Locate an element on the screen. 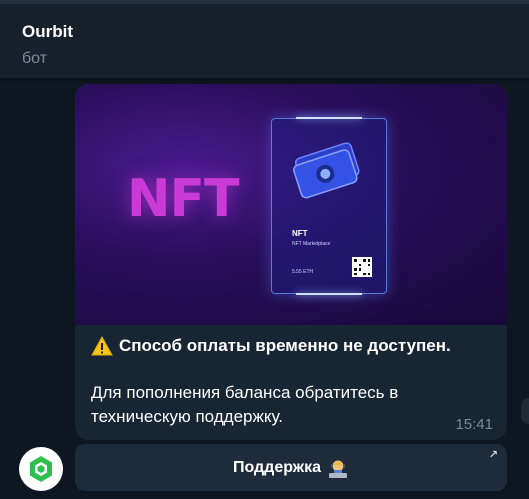 Image resolution: width=529 pixels, height=499 pixels. external-arrow-icon: ↗ is located at coordinates (493, 455).